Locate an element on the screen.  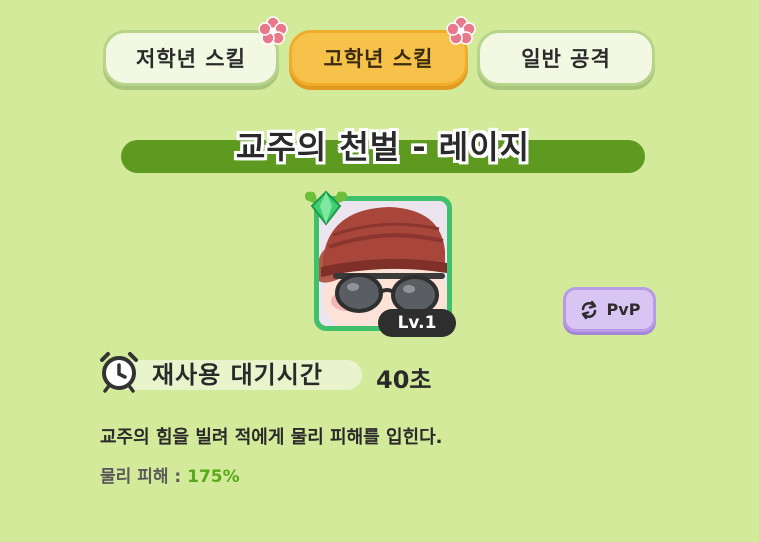
tab-label: 고학년 스킬 is located at coordinates (378, 59).